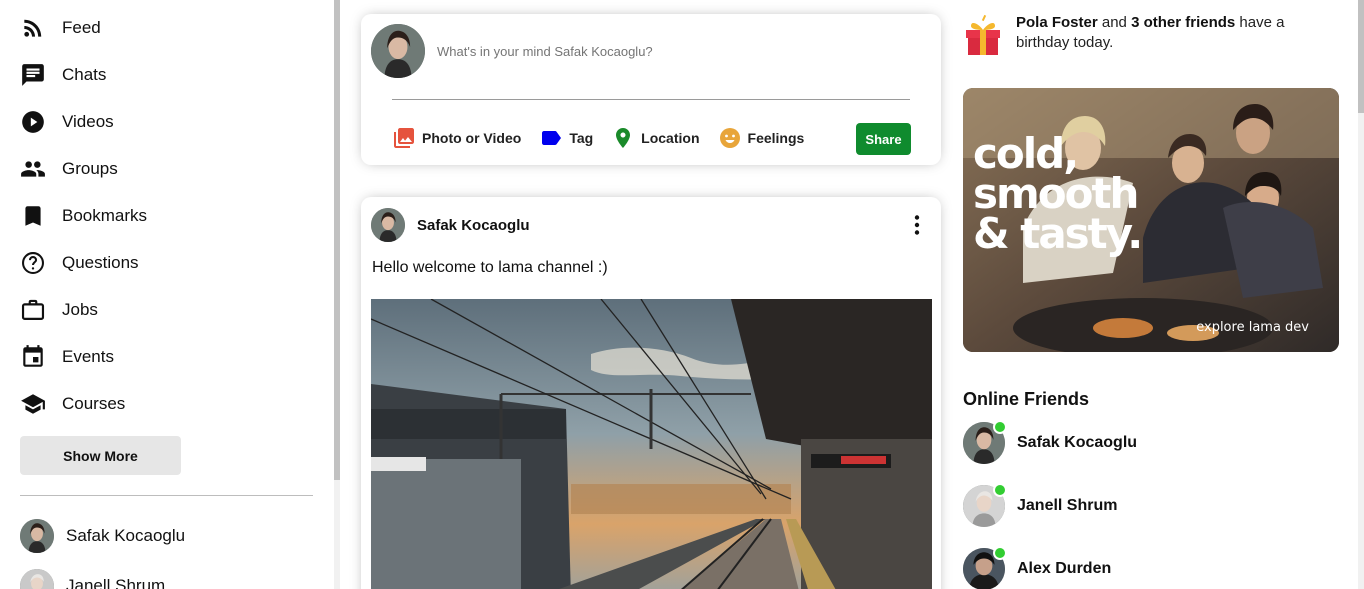  What do you see at coordinates (177, 74) in the screenshot?
I see `sidebar-item-chats: Chats` at bounding box center [177, 74].